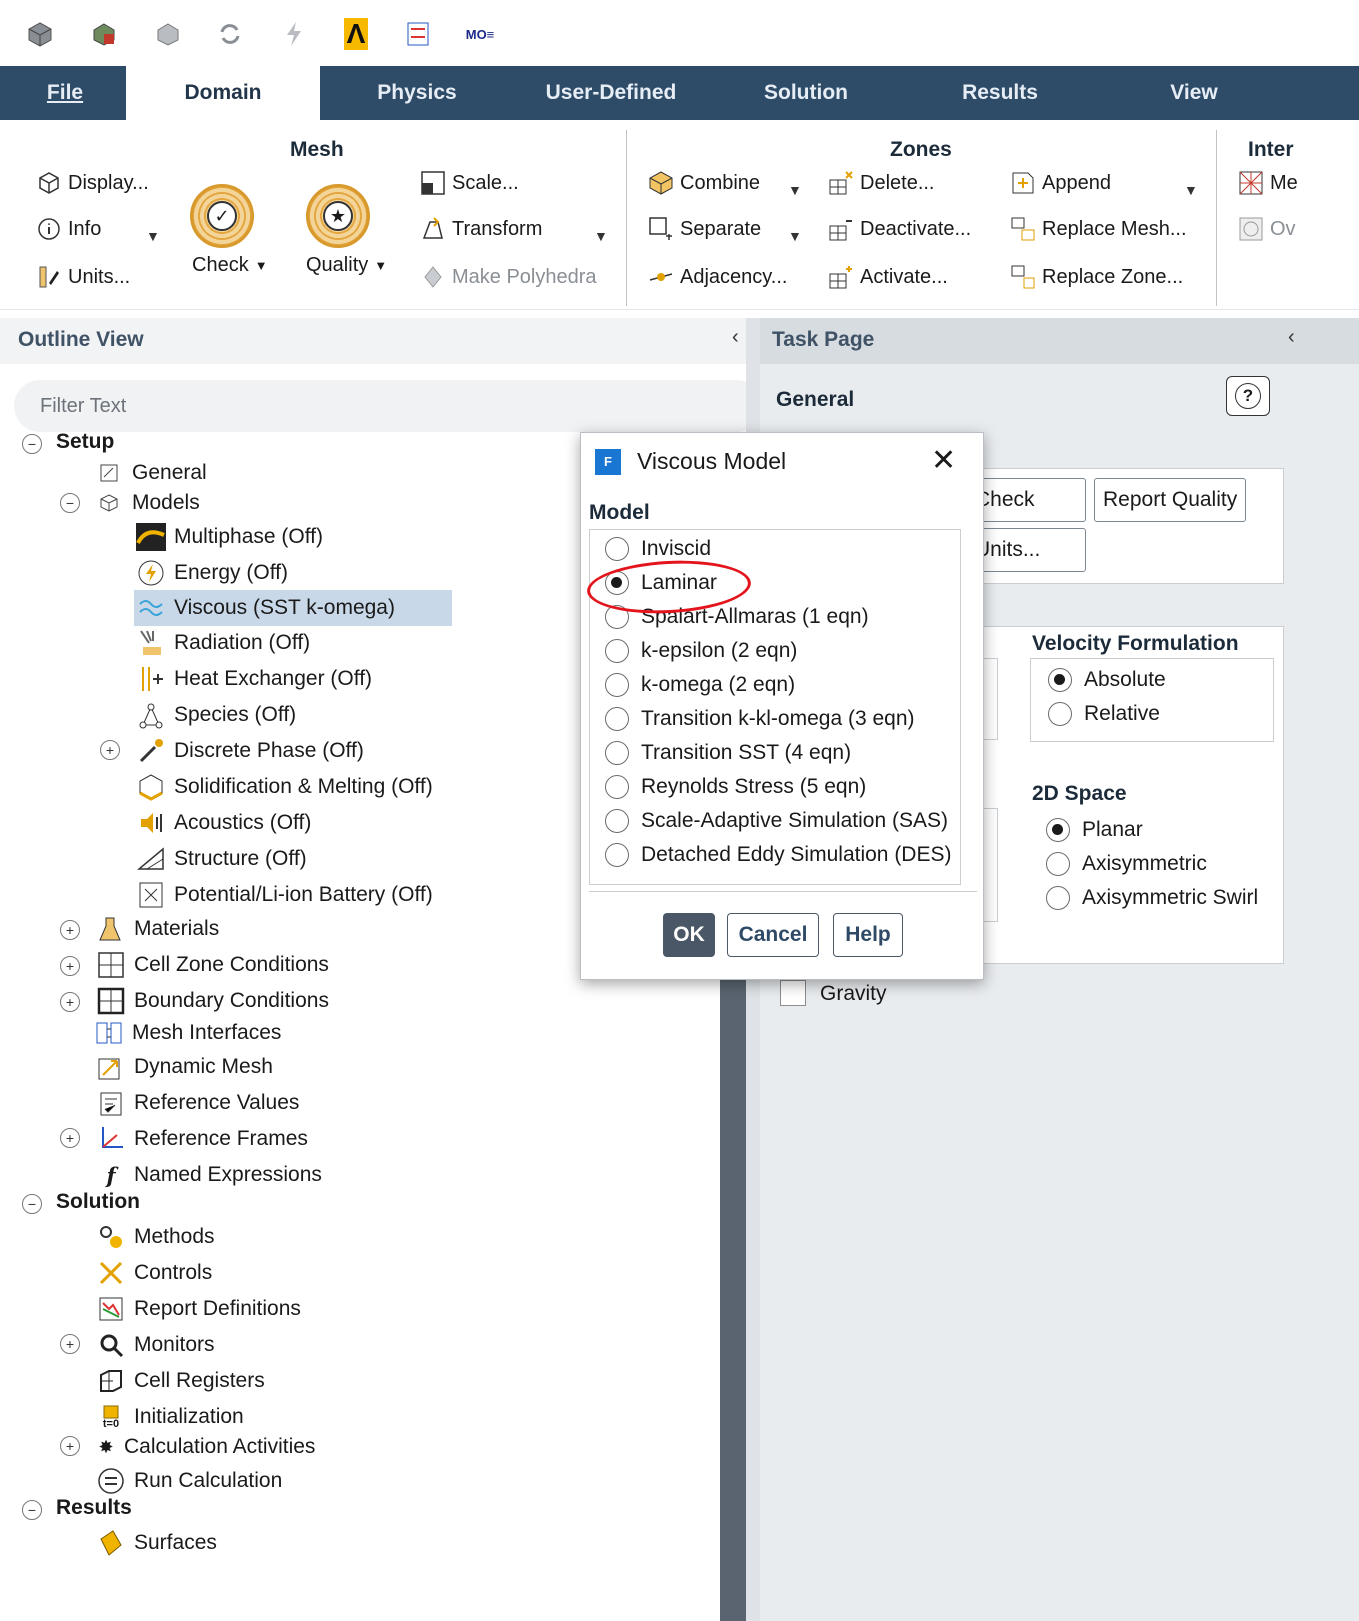 The image size is (1359, 1621). Describe the element at coordinates (793, 993) in the screenshot. I see `gravity-checkbox` at that location.